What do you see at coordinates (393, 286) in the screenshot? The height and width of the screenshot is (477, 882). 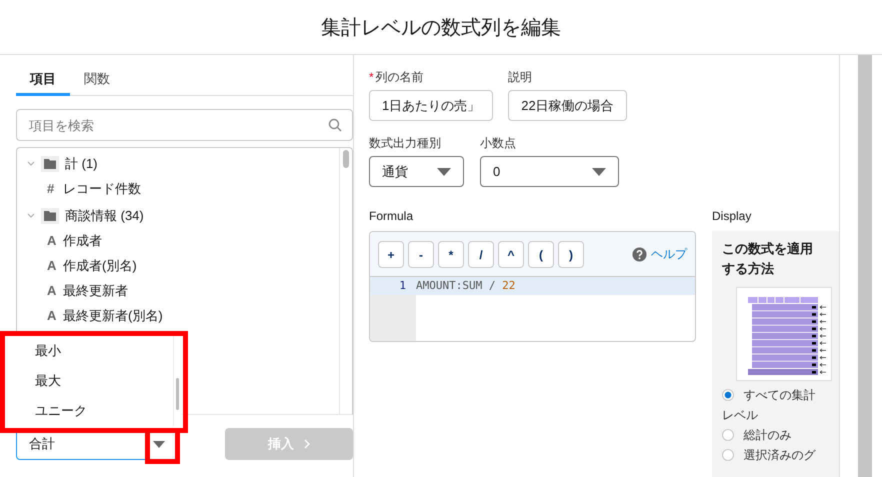 I see `line-number: 1` at bounding box center [393, 286].